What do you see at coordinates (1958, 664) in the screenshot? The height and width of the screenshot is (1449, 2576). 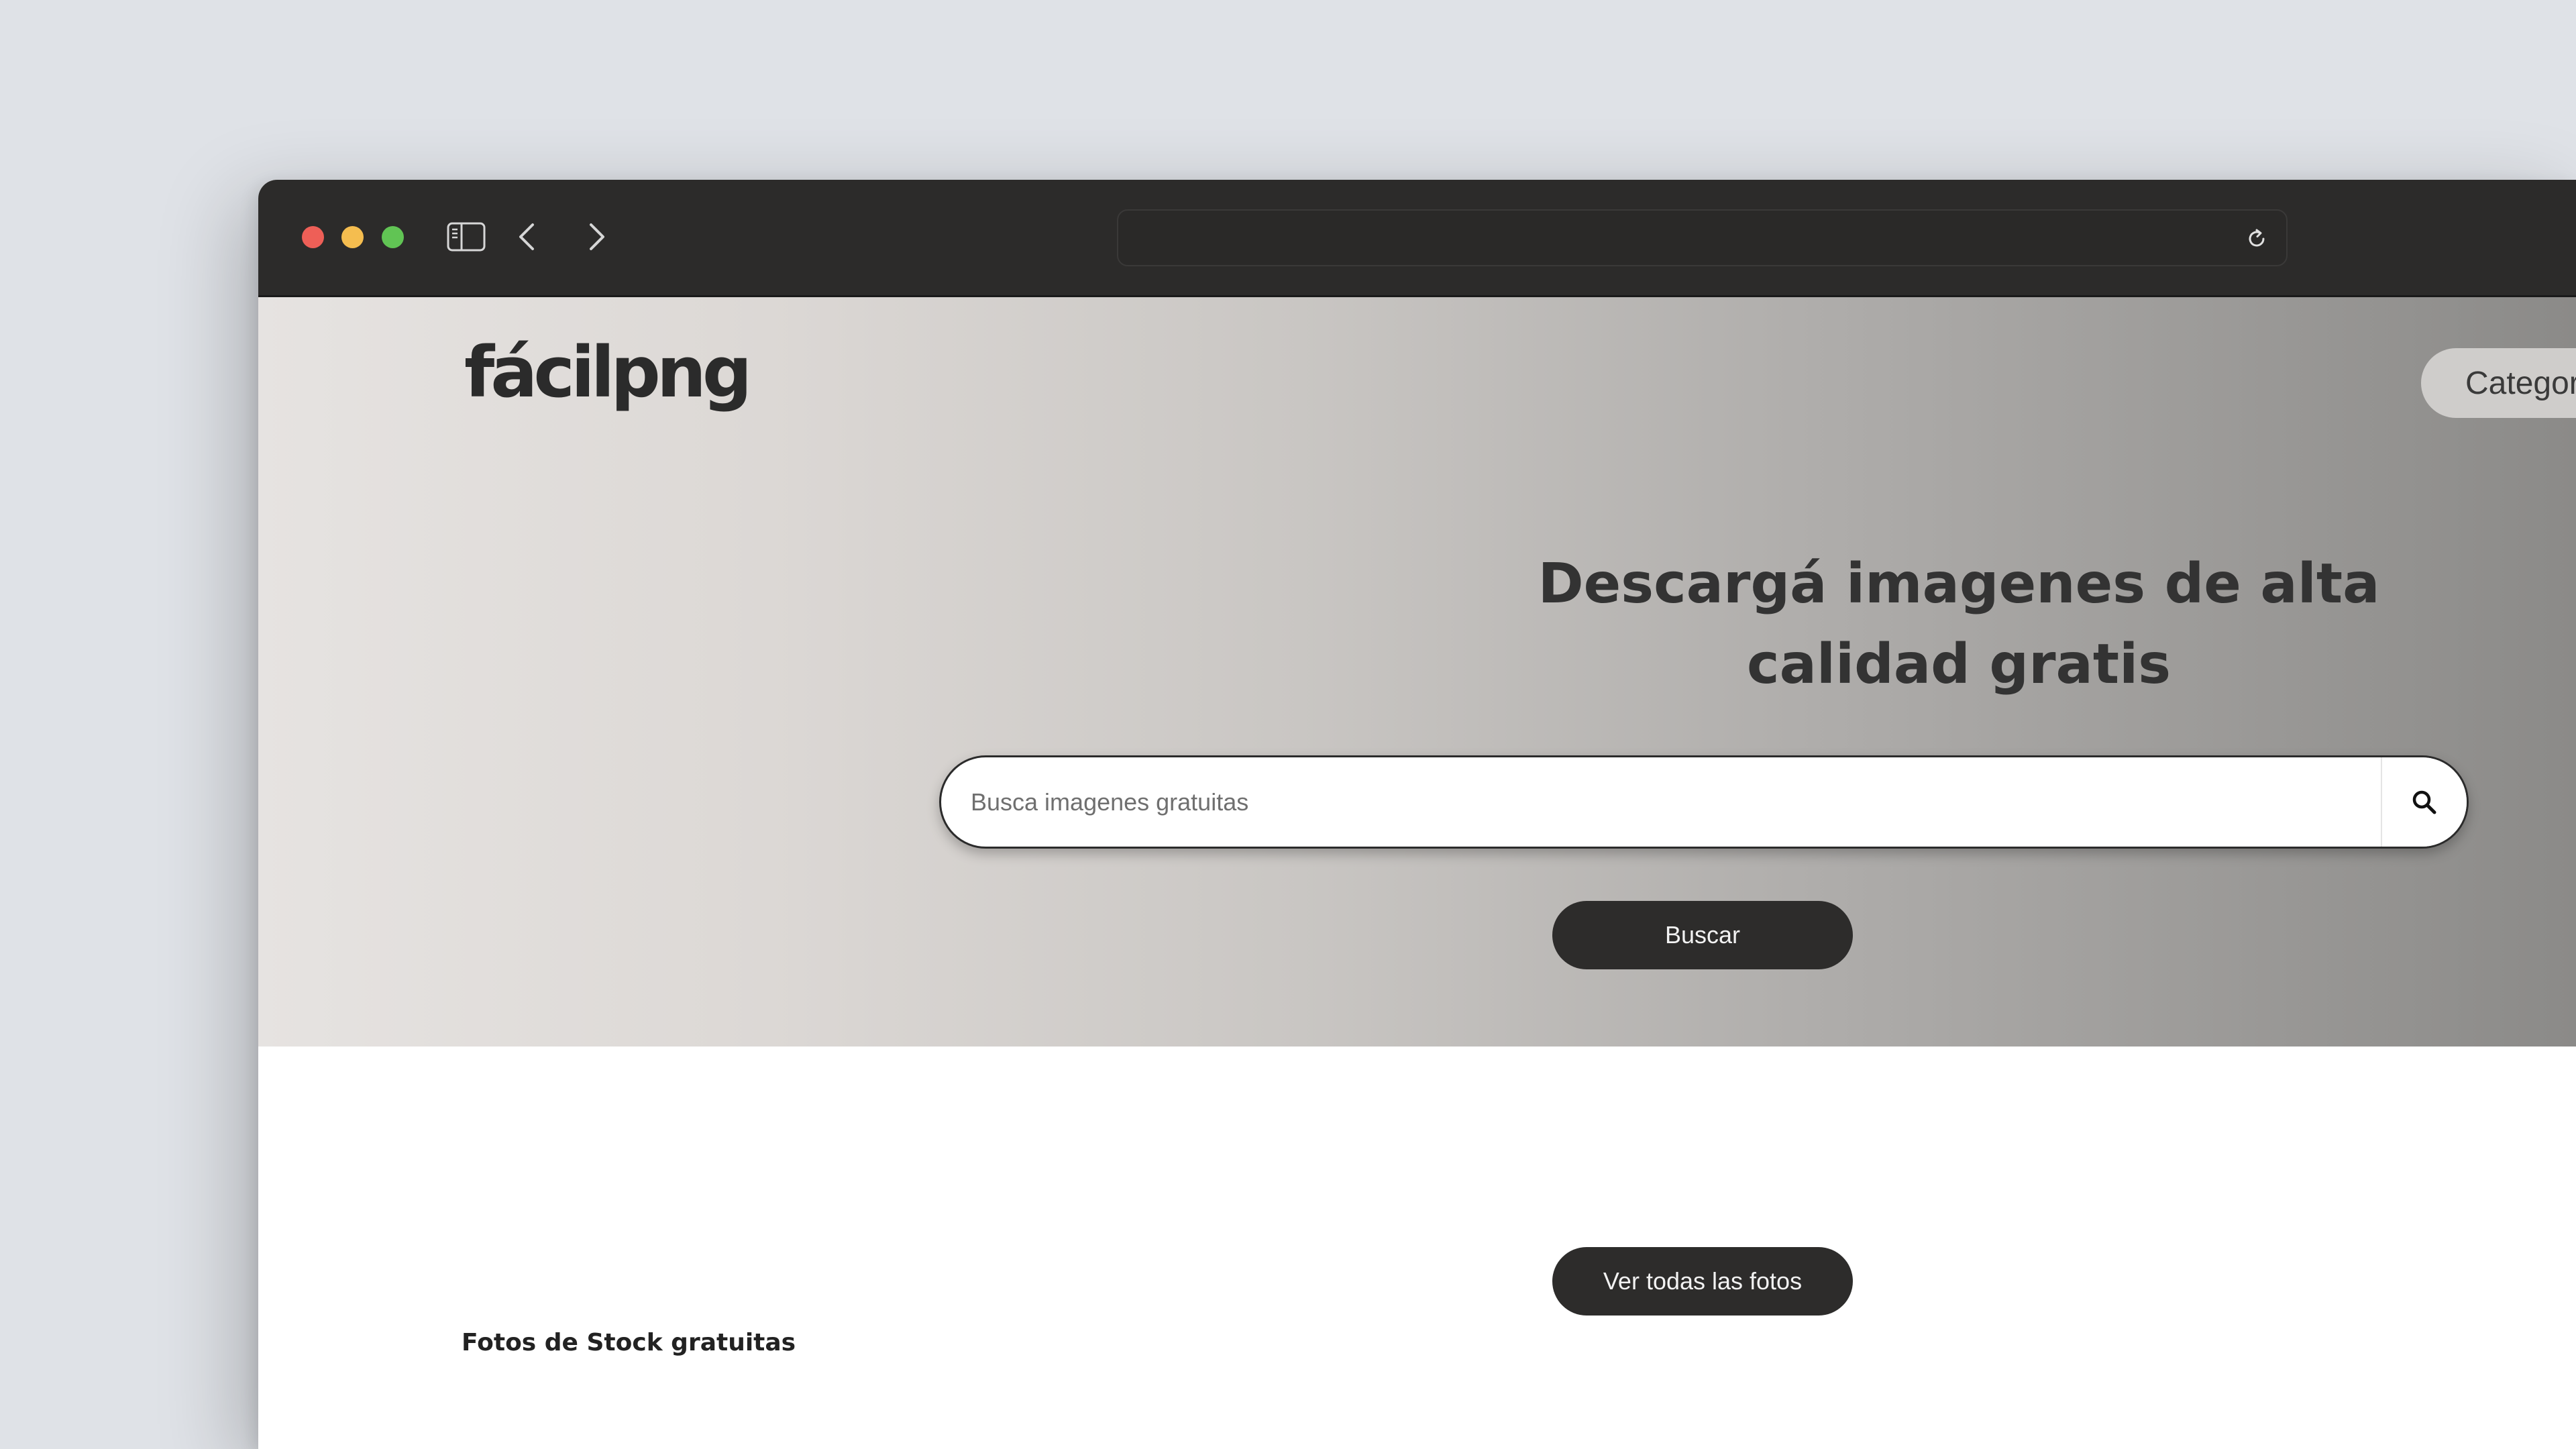 I see `hero-title-line2: calidad gratis` at bounding box center [1958, 664].